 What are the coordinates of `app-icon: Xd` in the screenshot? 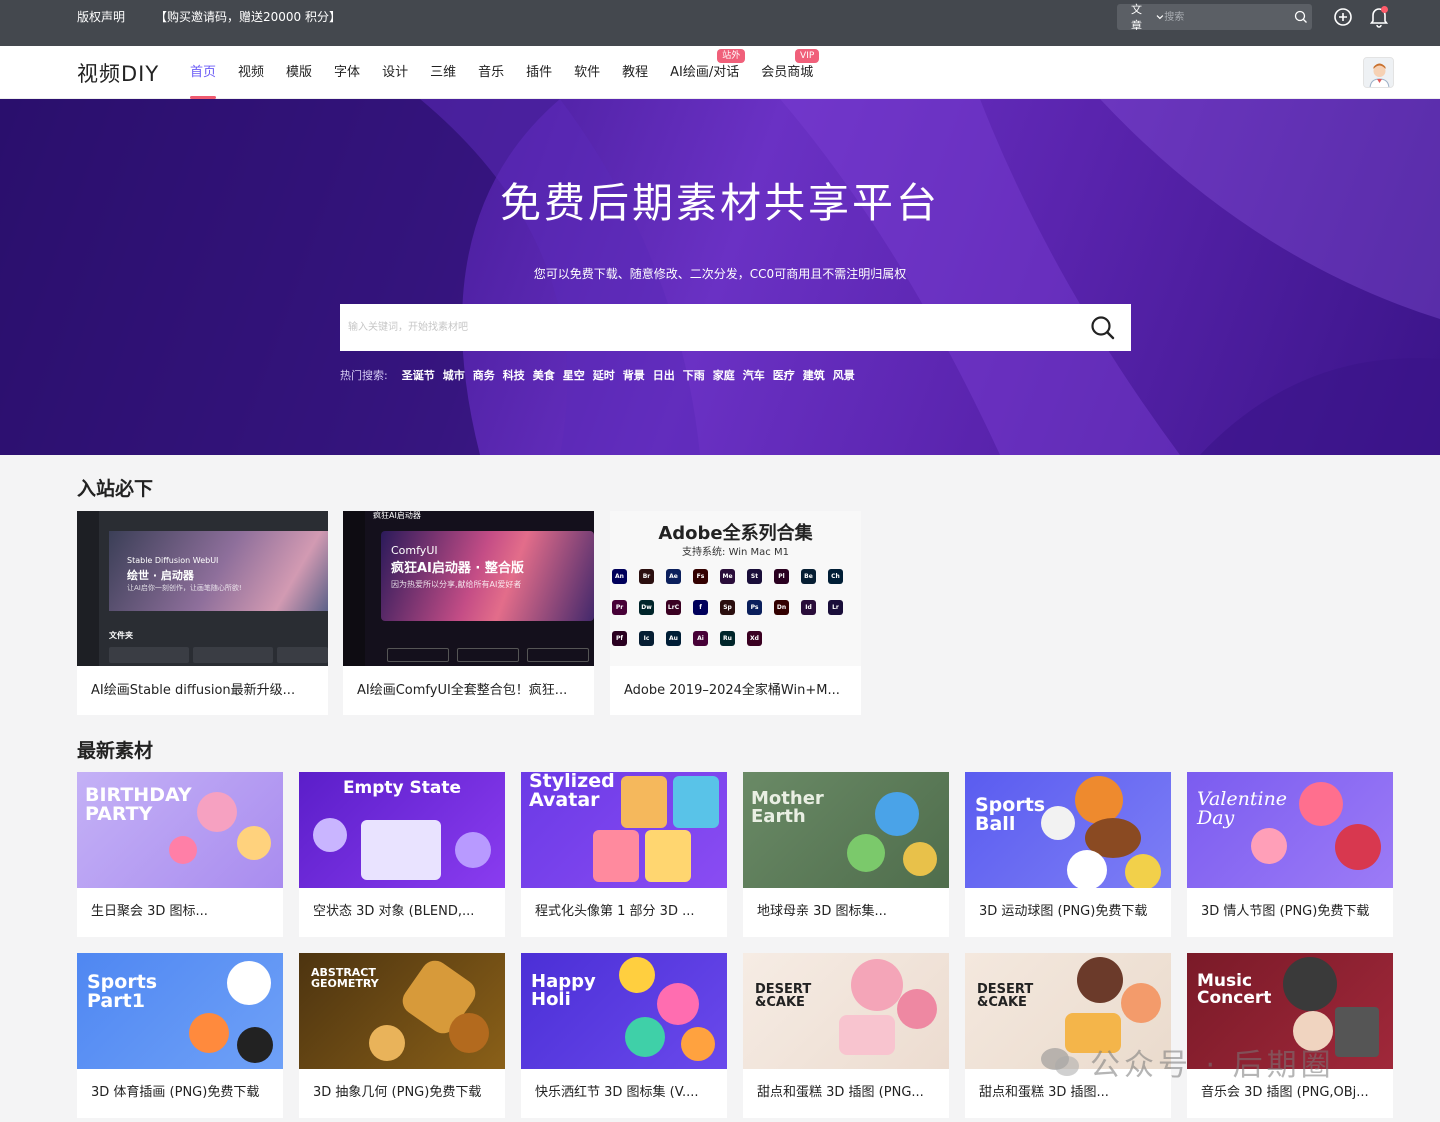 It's located at (754, 638).